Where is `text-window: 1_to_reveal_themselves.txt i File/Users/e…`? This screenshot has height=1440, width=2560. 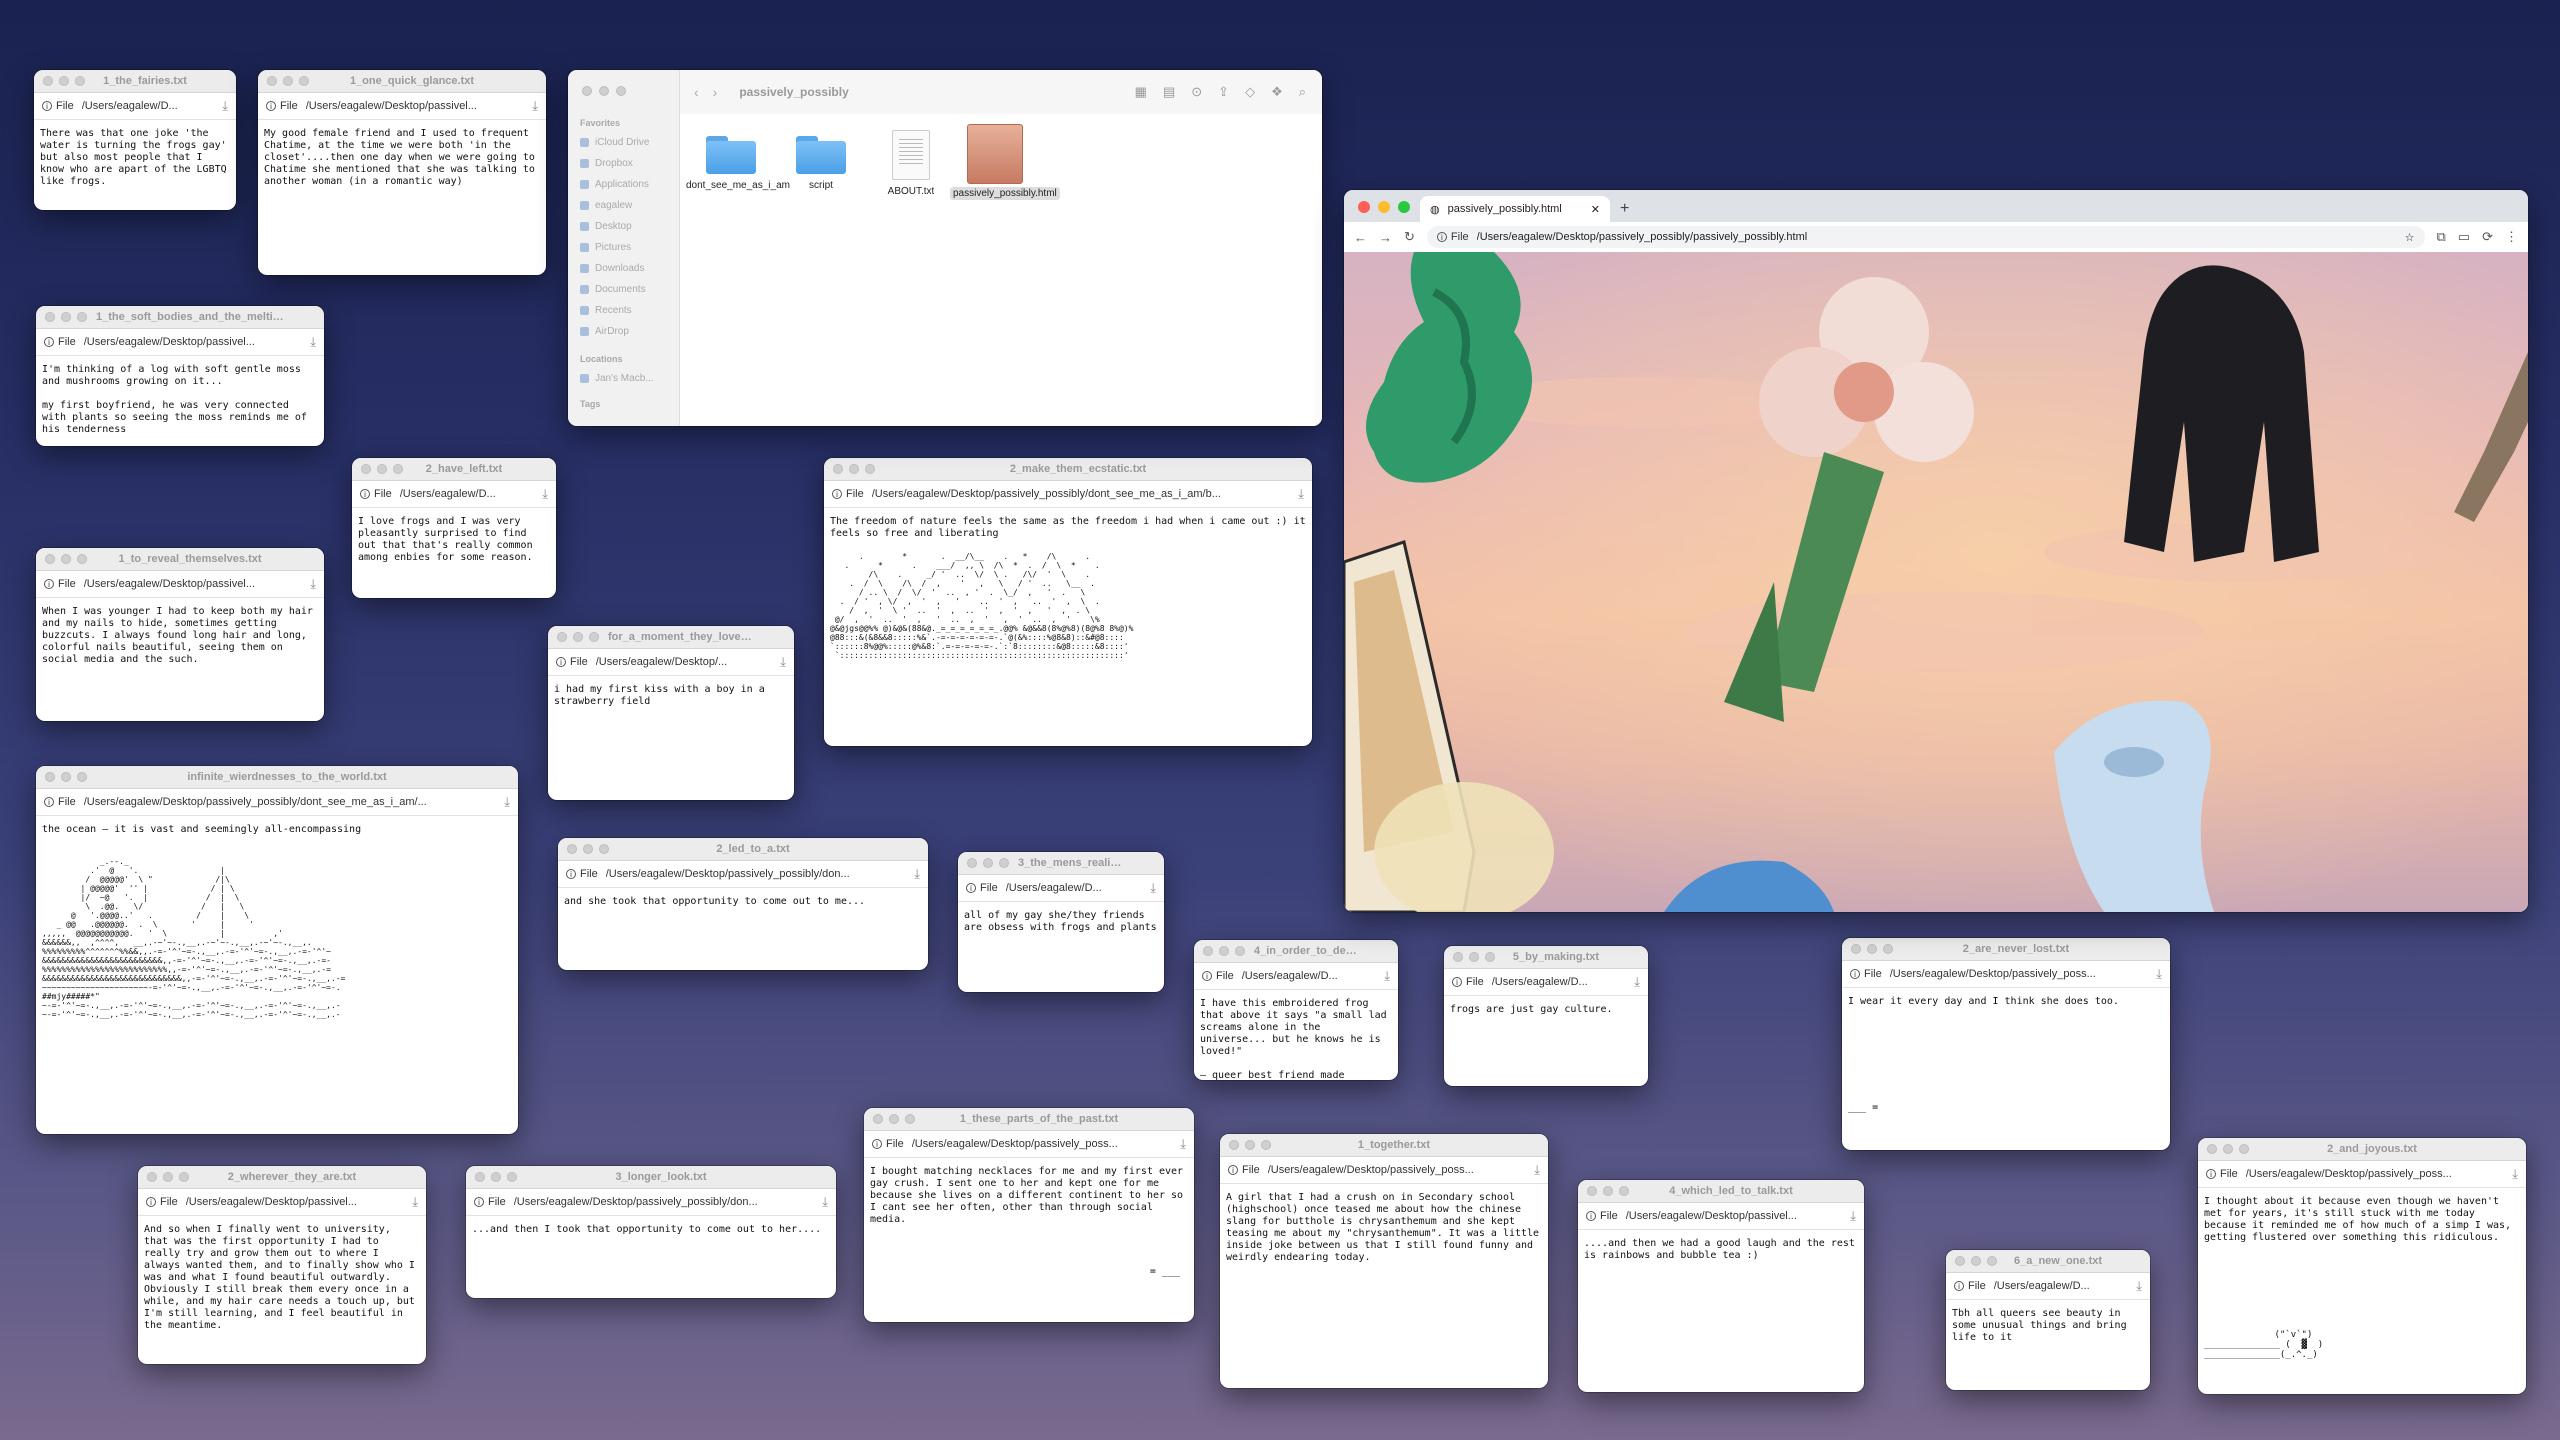
text-window: 1_to_reveal_themselves.txt i File/Users/e… is located at coordinates (180, 634).